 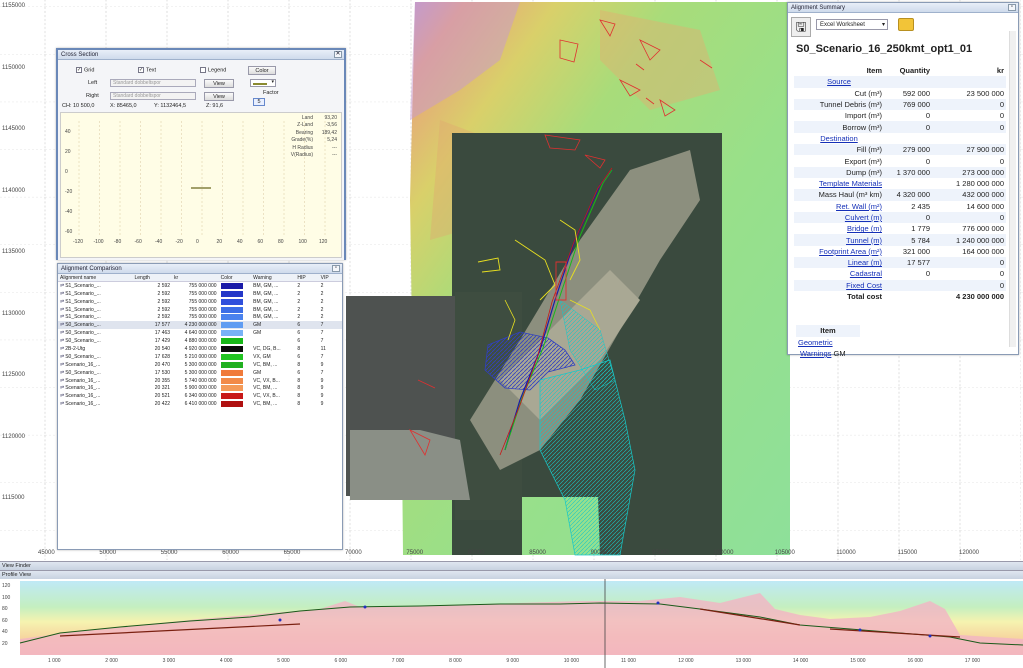 I want to click on summary-item: Footprint Area (m²), so click(x=839, y=251).